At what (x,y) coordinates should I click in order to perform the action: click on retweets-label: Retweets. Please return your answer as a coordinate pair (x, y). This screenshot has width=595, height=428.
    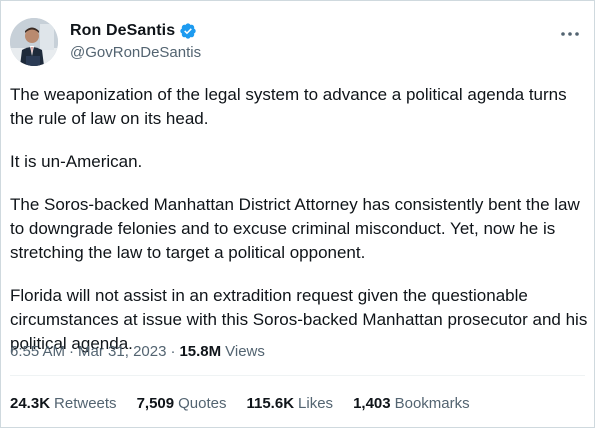
    Looking at the image, I should click on (85, 403).